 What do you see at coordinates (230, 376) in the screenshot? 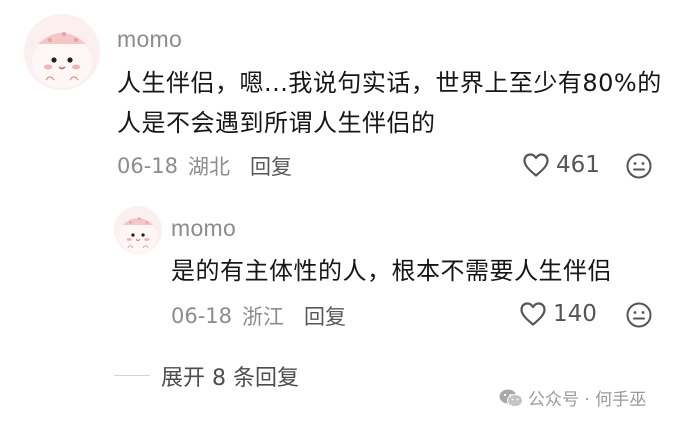
I see `expand-replies-button: 展开 8 条回复` at bounding box center [230, 376].